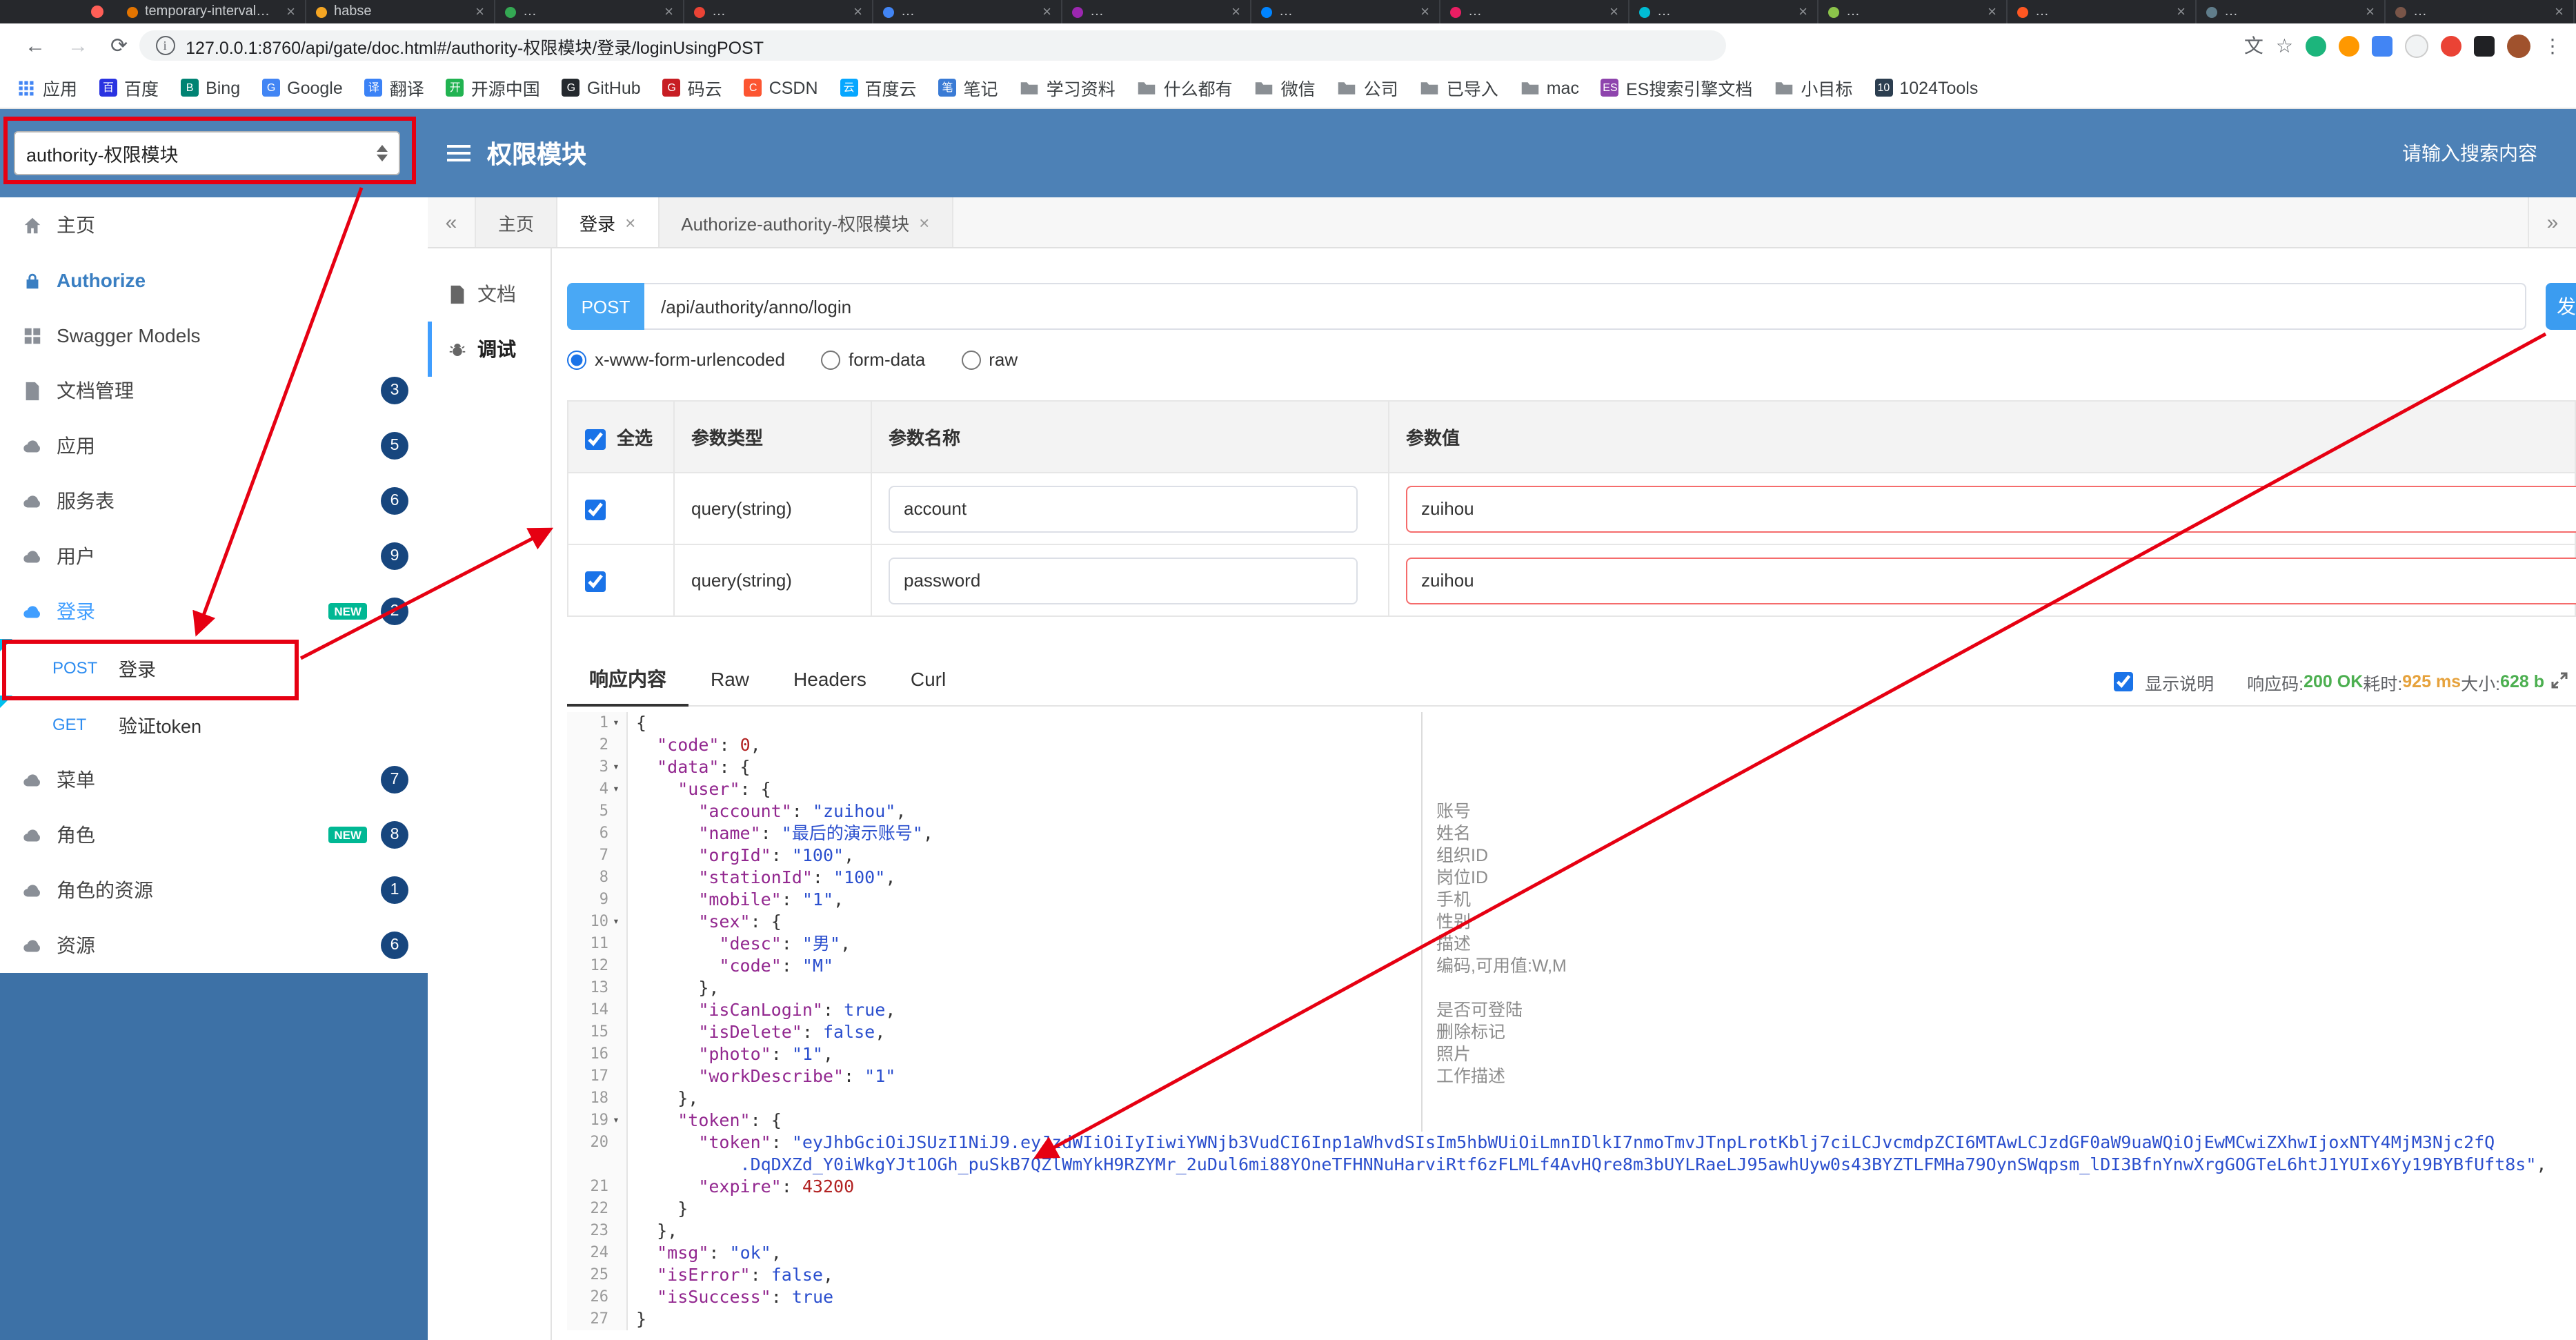 This screenshot has width=2576, height=1340. Describe the element at coordinates (989, 359) in the screenshot. I see `content-type-option: raw` at that location.